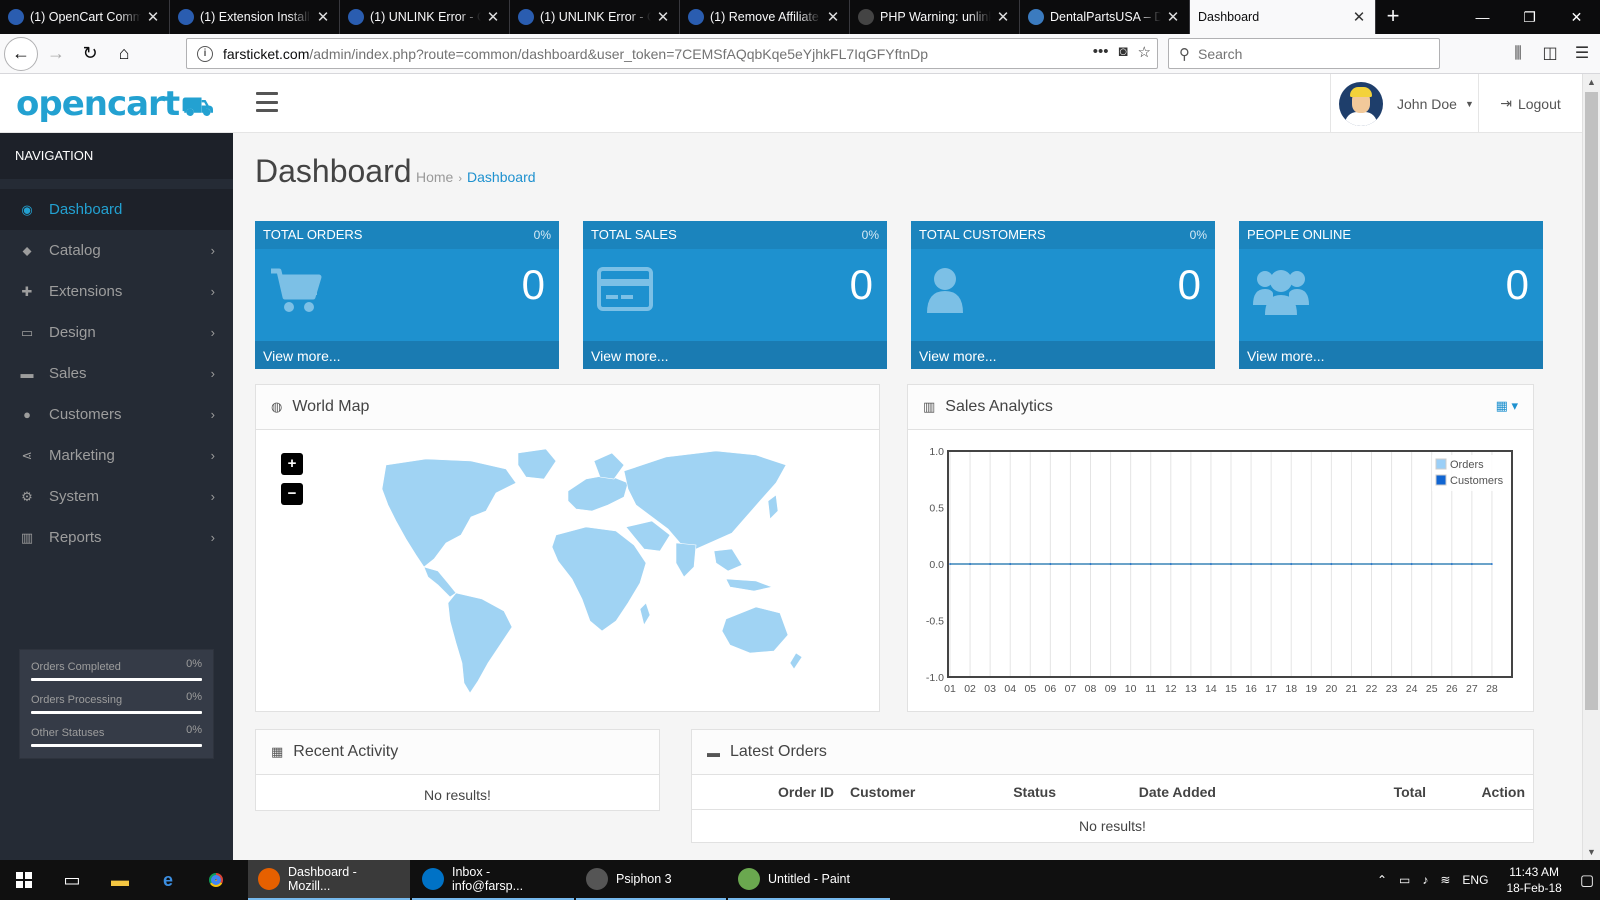 This screenshot has height=900, width=1600. I want to click on close-window-icon: ✕, so click(1576, 17).